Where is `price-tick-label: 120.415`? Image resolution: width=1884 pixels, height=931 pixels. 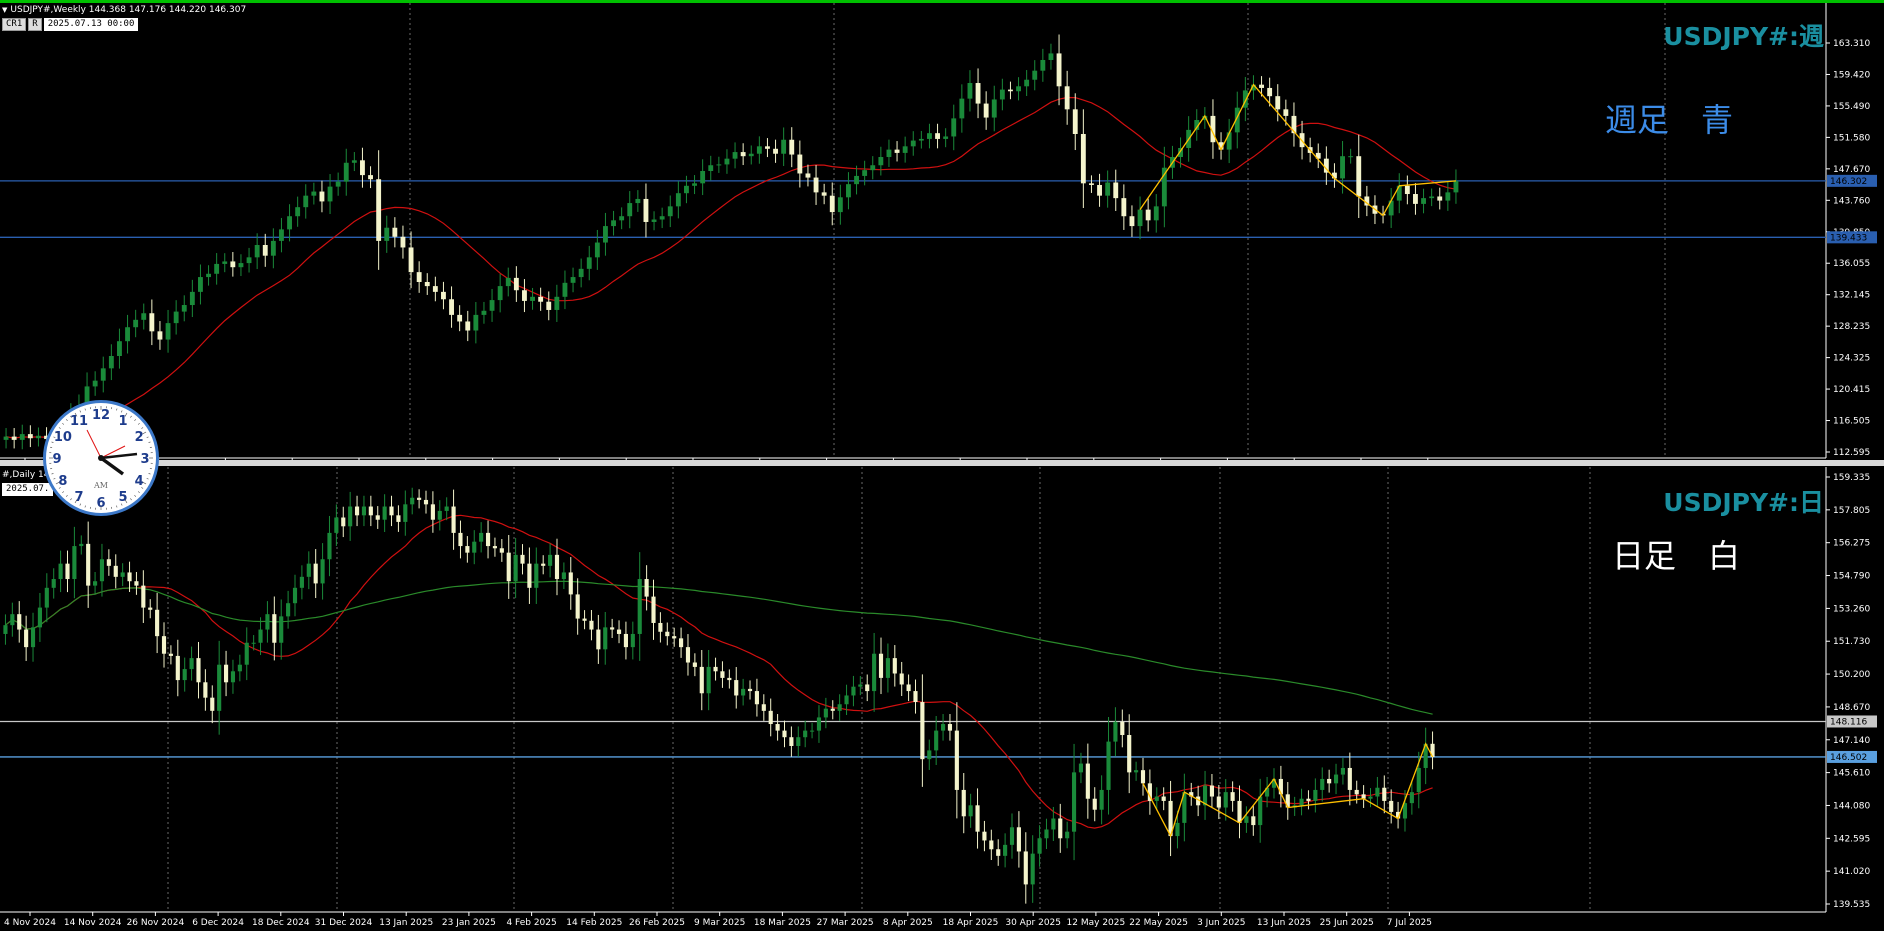 price-tick-label: 120.415 is located at coordinates (1851, 390).